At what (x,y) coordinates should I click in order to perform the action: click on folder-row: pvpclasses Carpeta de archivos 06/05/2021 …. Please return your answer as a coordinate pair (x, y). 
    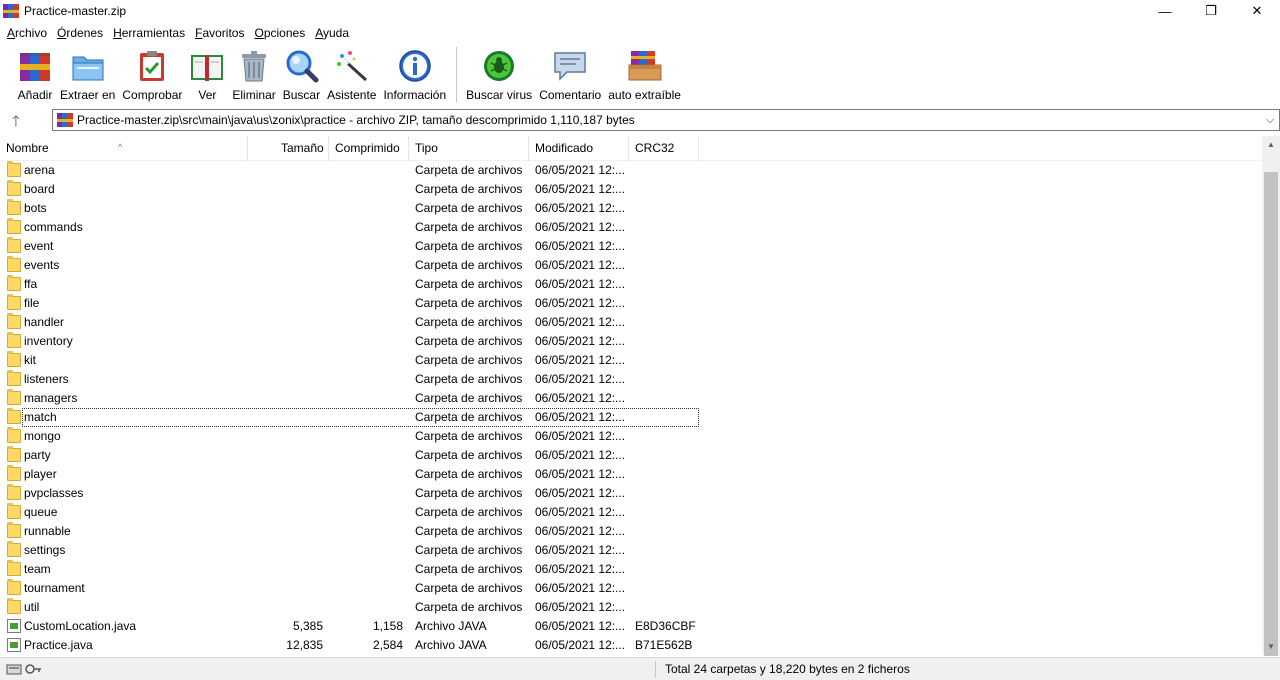
    Looking at the image, I should click on (631, 493).